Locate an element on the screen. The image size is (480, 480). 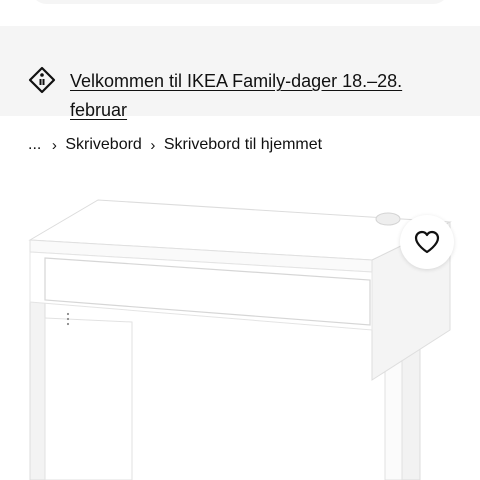
heart-outline-icon is located at coordinates (427, 242).